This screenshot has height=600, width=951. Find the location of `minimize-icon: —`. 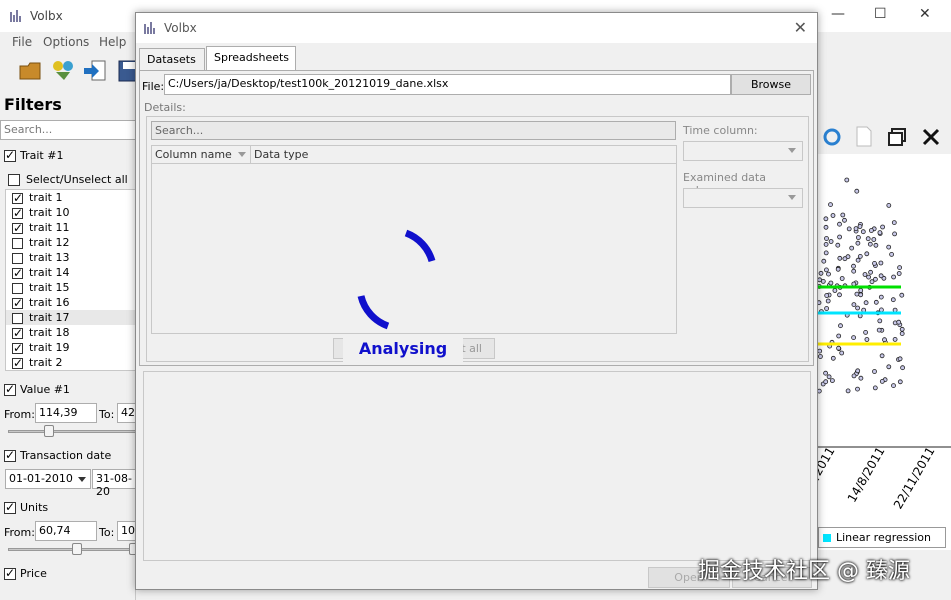

minimize-icon: — is located at coordinates (838, 14).